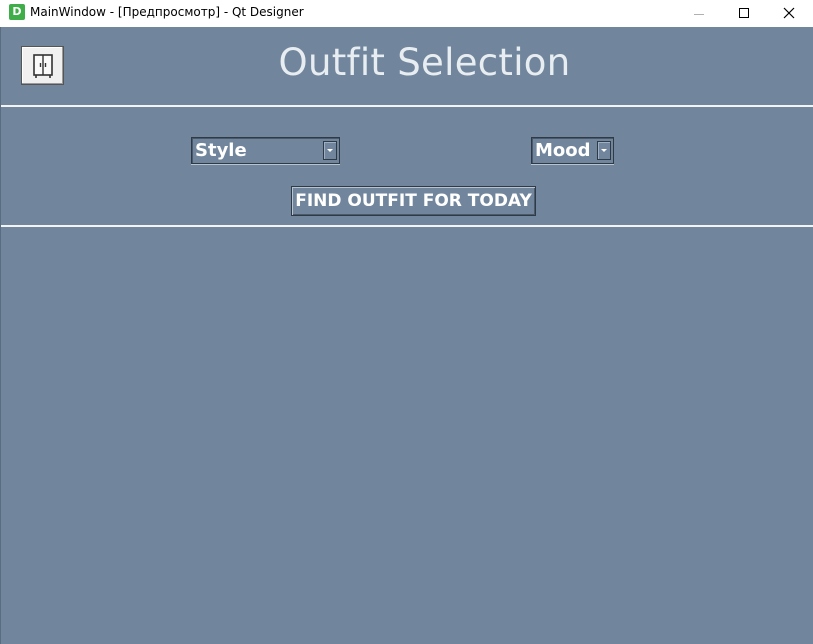 The height and width of the screenshot is (644, 813). I want to click on bottom-divider, so click(407, 226).